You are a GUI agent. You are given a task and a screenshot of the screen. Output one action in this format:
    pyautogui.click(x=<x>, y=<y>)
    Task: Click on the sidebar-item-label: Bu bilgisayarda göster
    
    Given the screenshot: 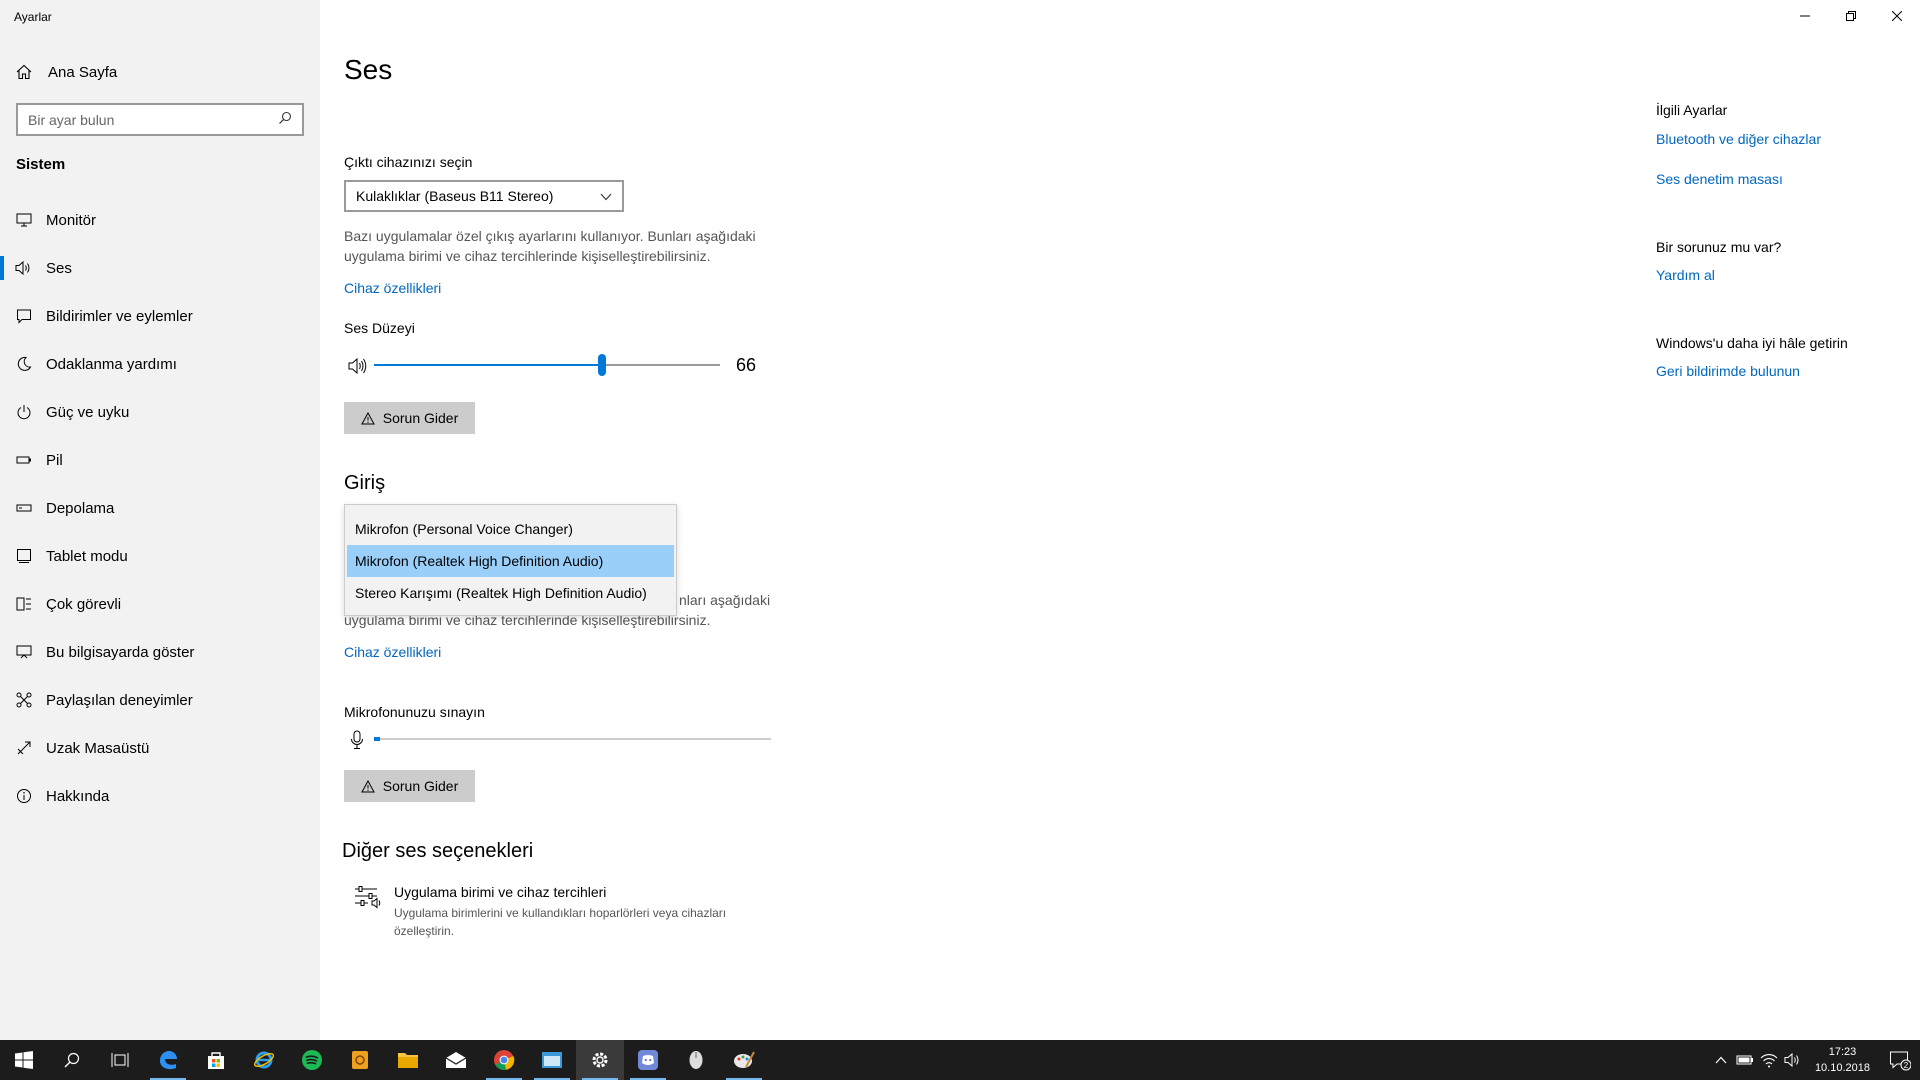 What is the action you would take?
    pyautogui.click(x=120, y=652)
    